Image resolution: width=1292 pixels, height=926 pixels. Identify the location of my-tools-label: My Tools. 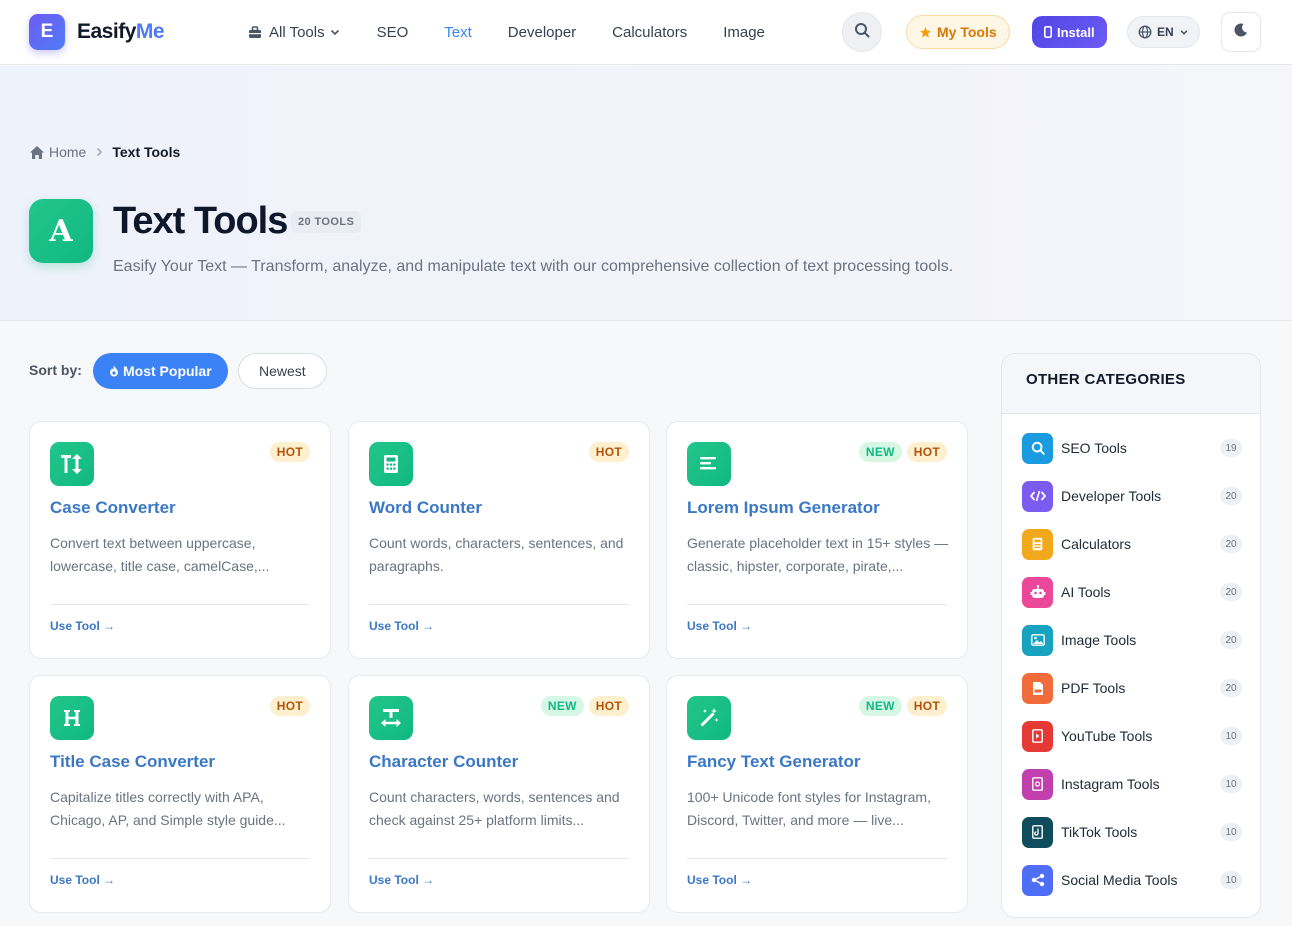
(967, 32).